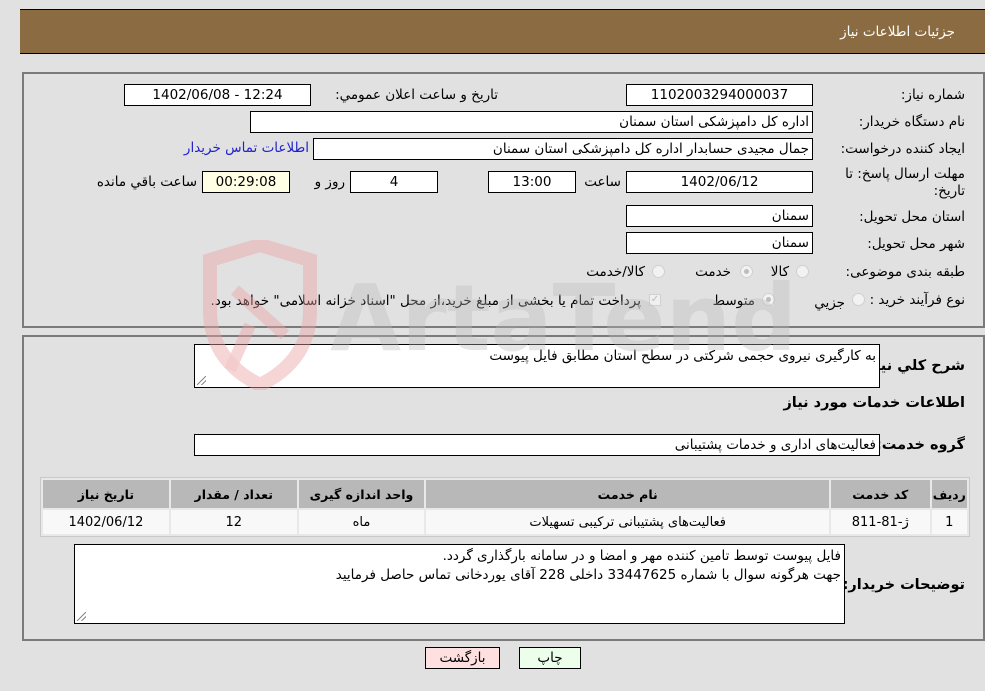 The height and width of the screenshot is (691, 985). What do you see at coordinates (233, 494) in the screenshot?
I see `col-quantity: تعداد / مقدار` at bounding box center [233, 494].